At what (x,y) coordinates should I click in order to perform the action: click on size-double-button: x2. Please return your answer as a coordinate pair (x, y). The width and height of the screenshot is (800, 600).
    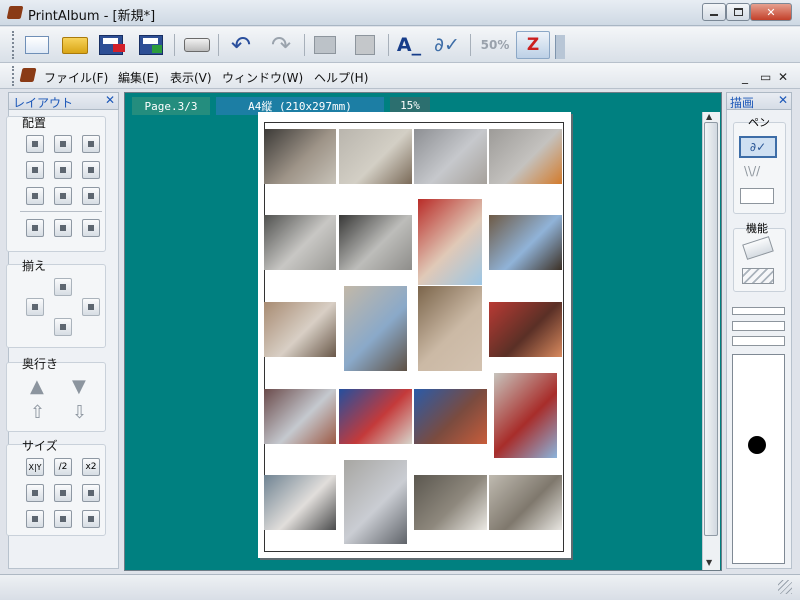
    Looking at the image, I should click on (91, 467).